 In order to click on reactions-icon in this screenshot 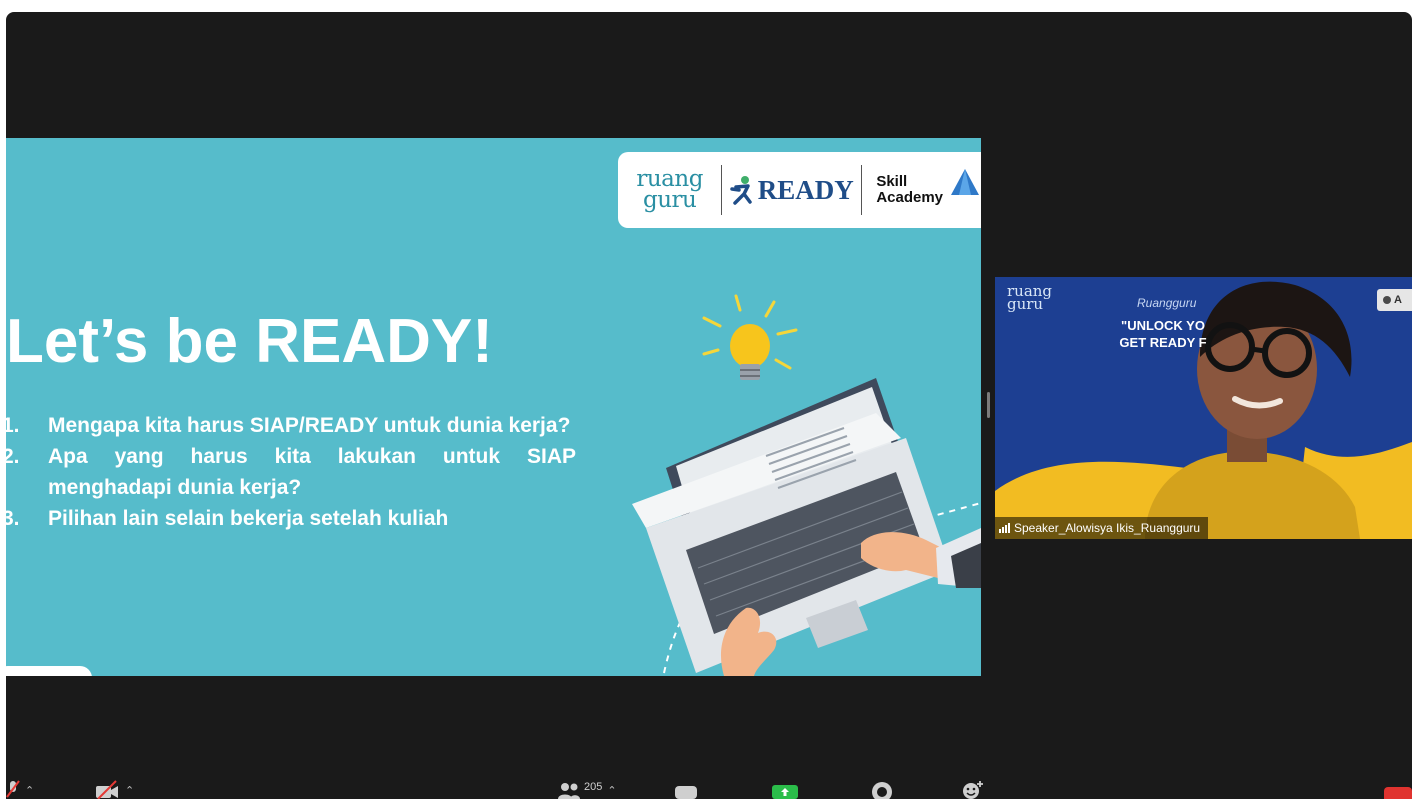, I will do `click(973, 790)`.